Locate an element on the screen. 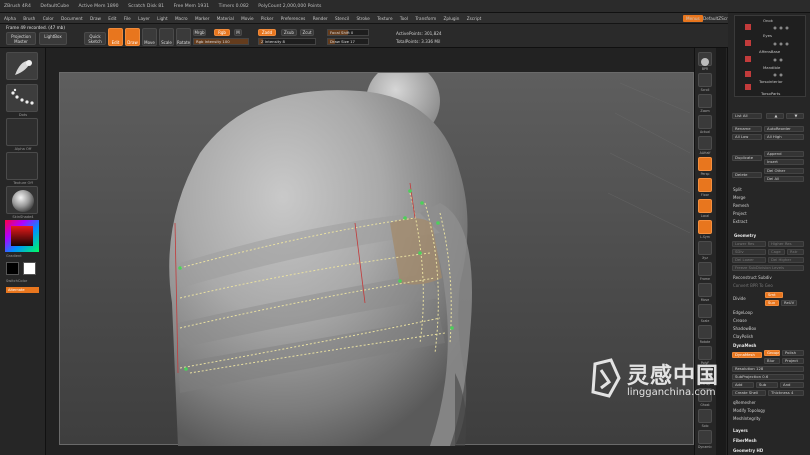 The width and height of the screenshot is (810, 455). reuv-button: ReUV is located at coordinates (789, 303).